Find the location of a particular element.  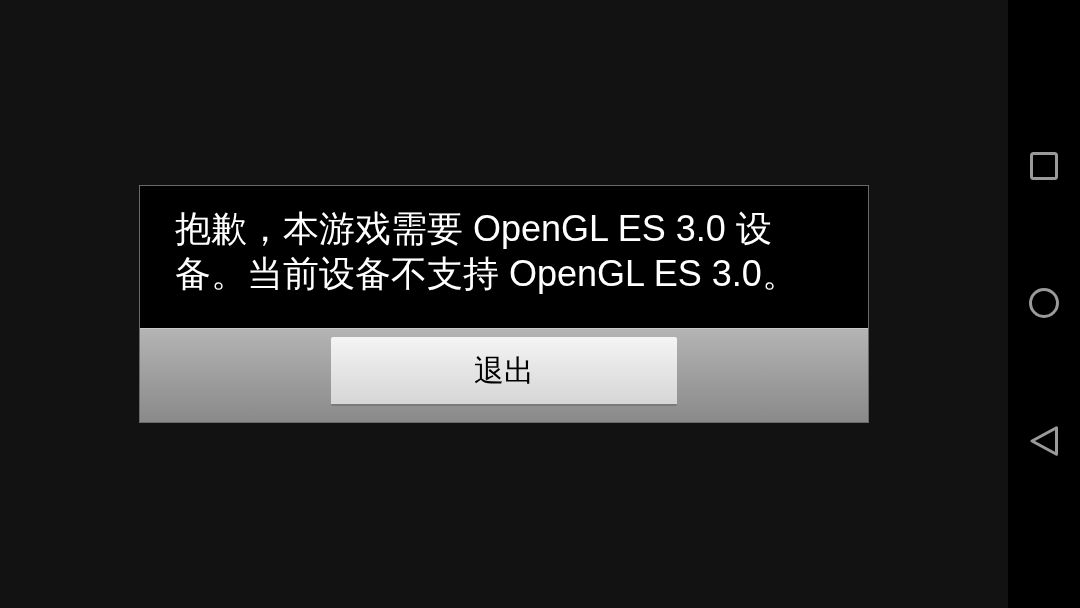

error-message: 抱歉，本游戏需要 OpenGL ES 3.0 设备。当前设备不支持 OpenGL ES 3.0。 is located at coordinates (487, 251).